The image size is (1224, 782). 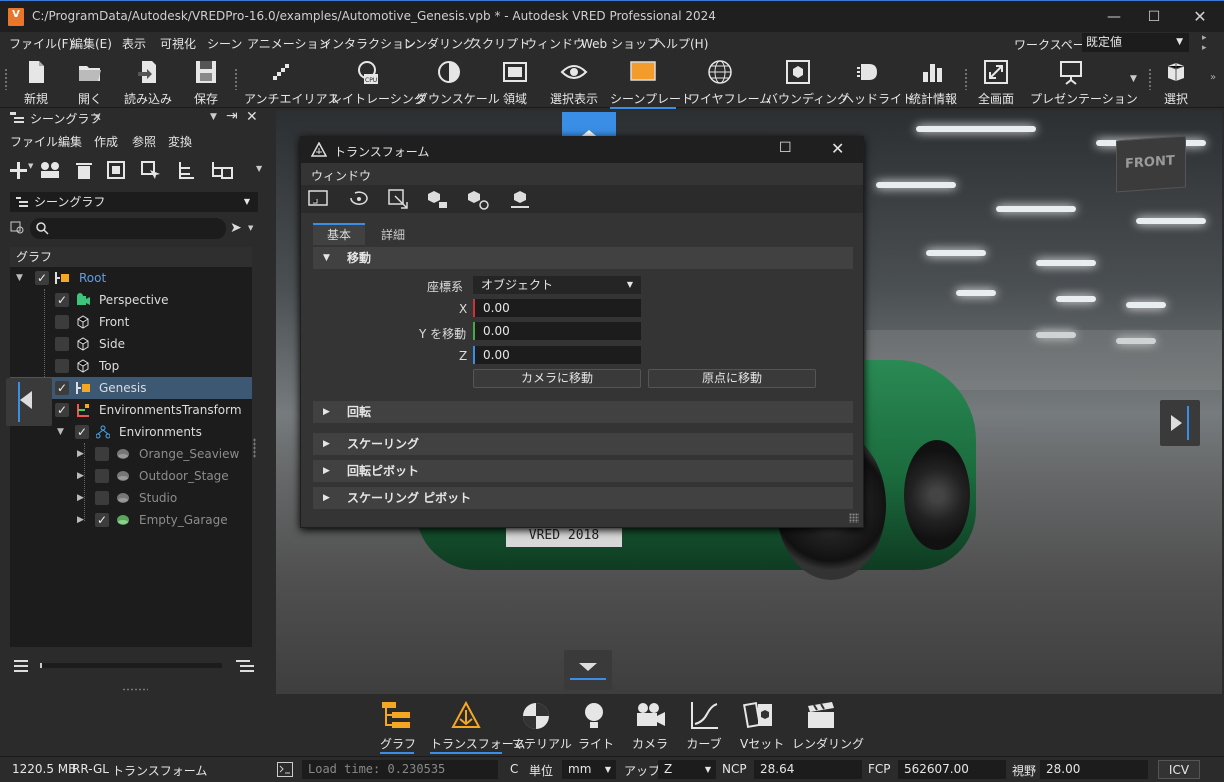 What do you see at coordinates (732, 378) in the screenshot?
I see `move-to-origin-button: 原点に移動` at bounding box center [732, 378].